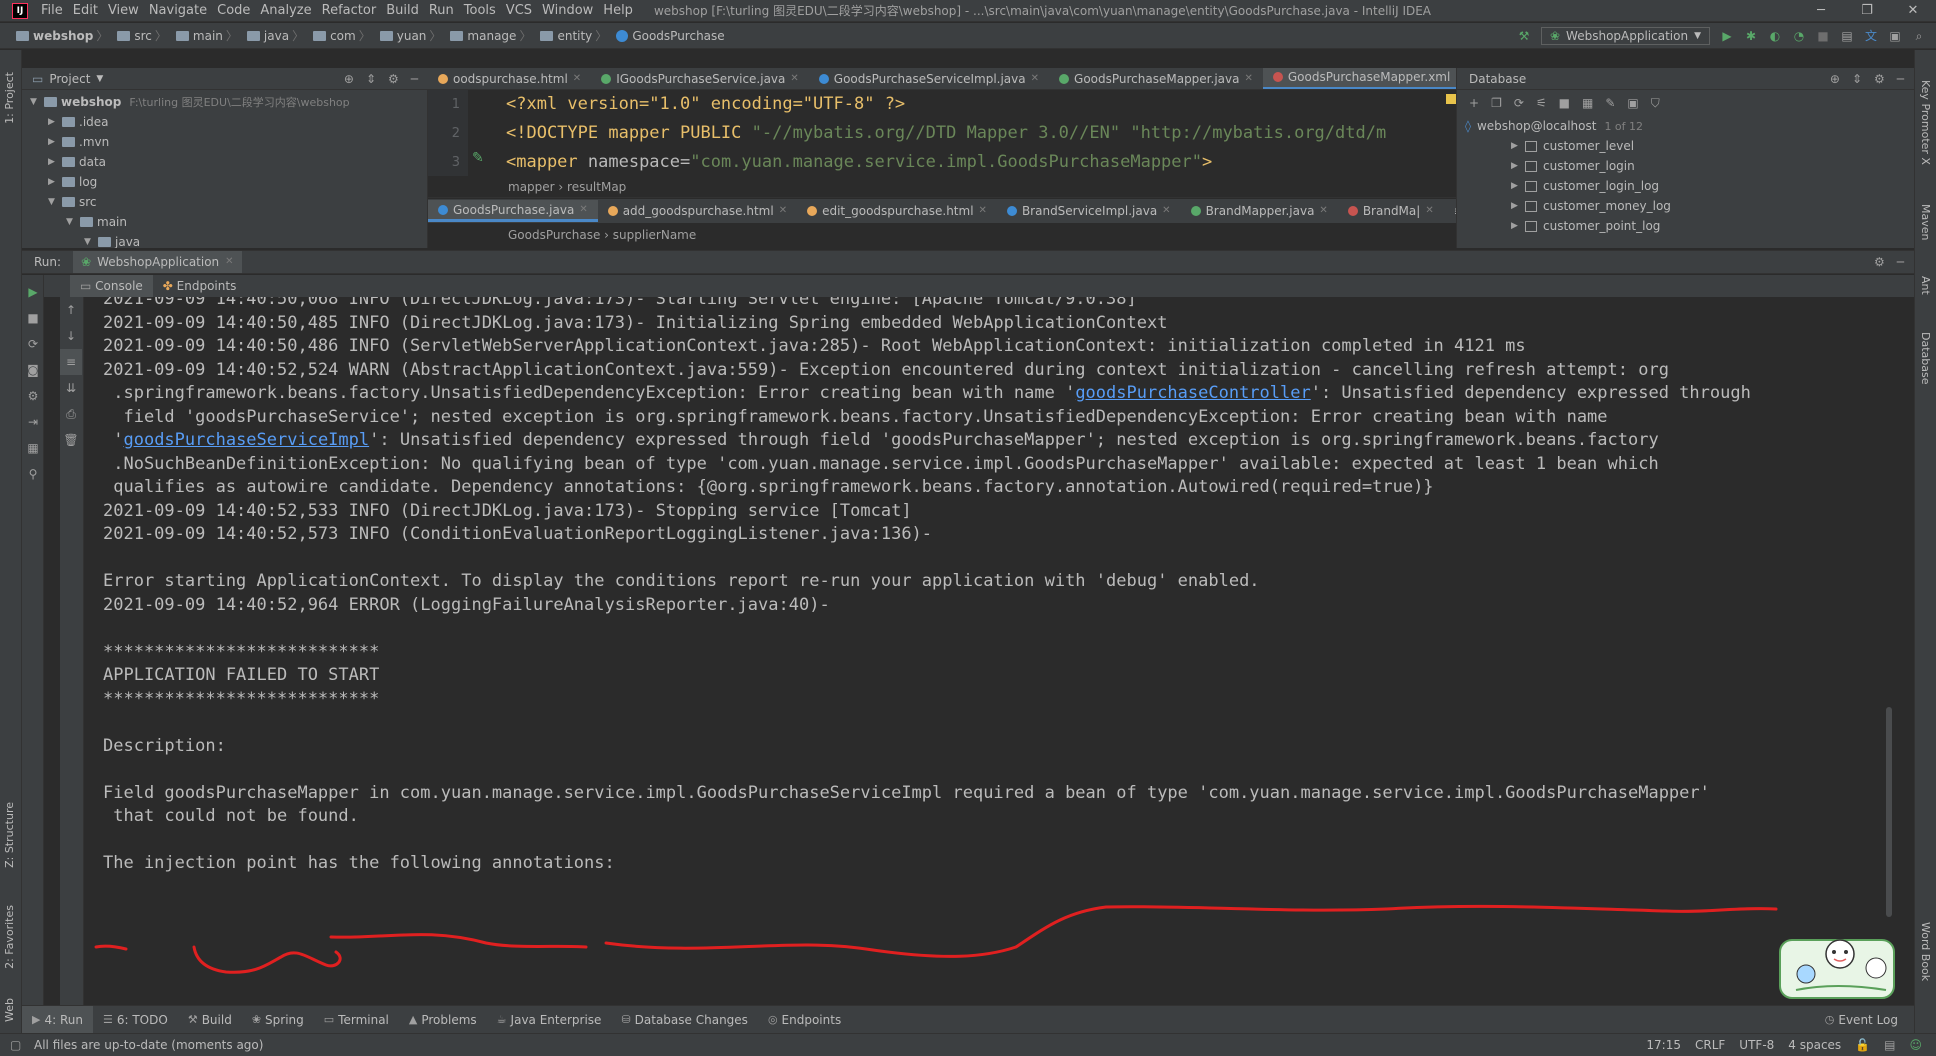 The height and width of the screenshot is (1056, 1936). What do you see at coordinates (1925, 285) in the screenshot?
I see `ant-tool-button: Ant` at bounding box center [1925, 285].